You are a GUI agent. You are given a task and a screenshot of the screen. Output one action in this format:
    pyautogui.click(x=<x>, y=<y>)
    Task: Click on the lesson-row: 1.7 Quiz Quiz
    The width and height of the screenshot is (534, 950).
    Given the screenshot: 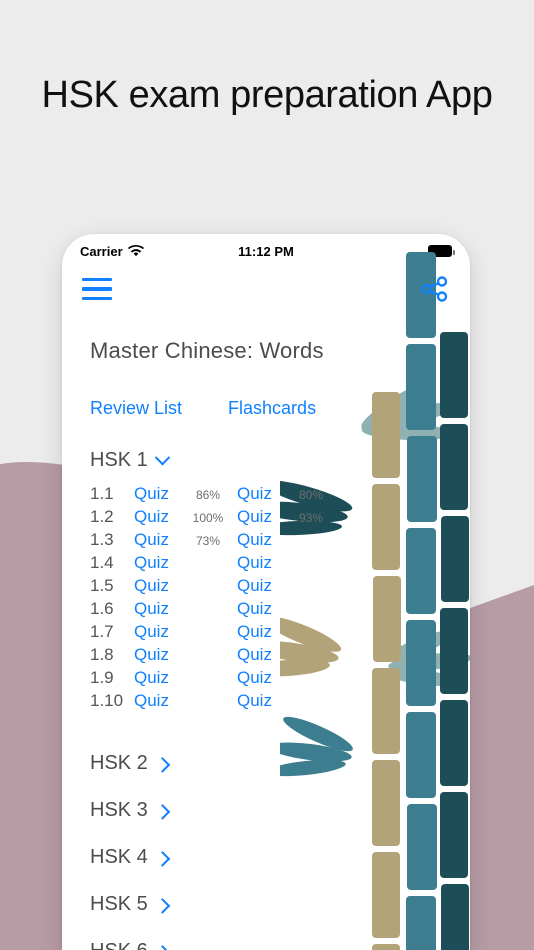 What is the action you would take?
    pyautogui.click(x=280, y=633)
    